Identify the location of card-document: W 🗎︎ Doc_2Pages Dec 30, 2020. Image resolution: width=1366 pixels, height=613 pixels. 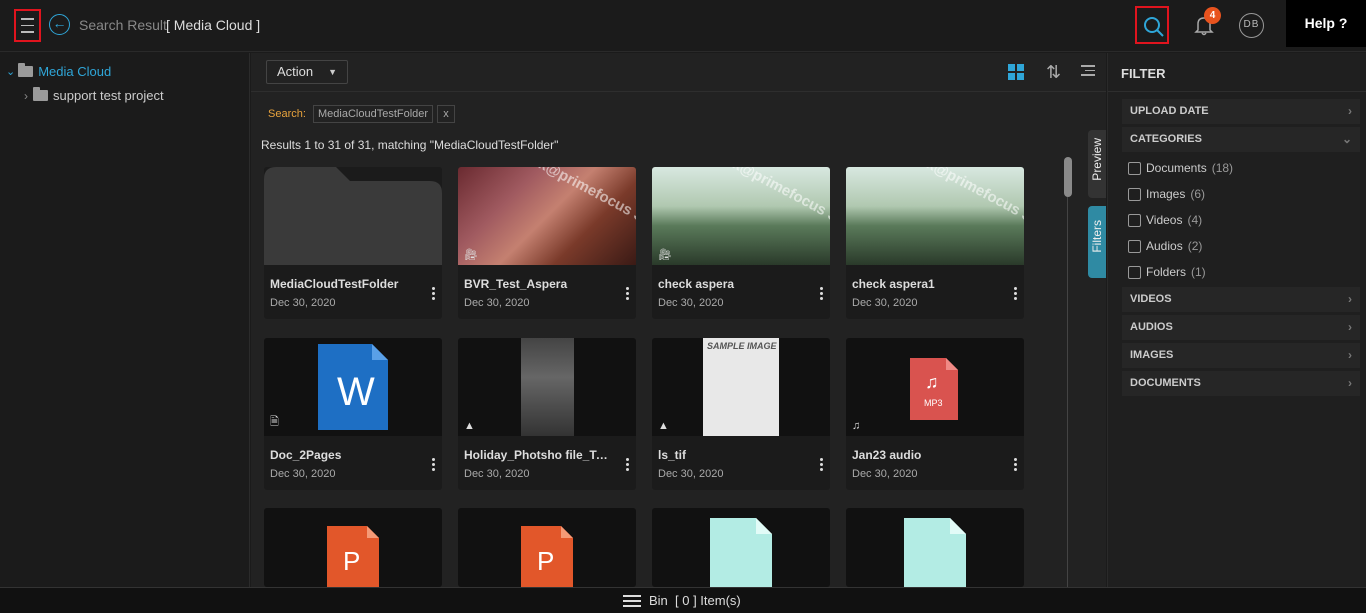
(353, 414).